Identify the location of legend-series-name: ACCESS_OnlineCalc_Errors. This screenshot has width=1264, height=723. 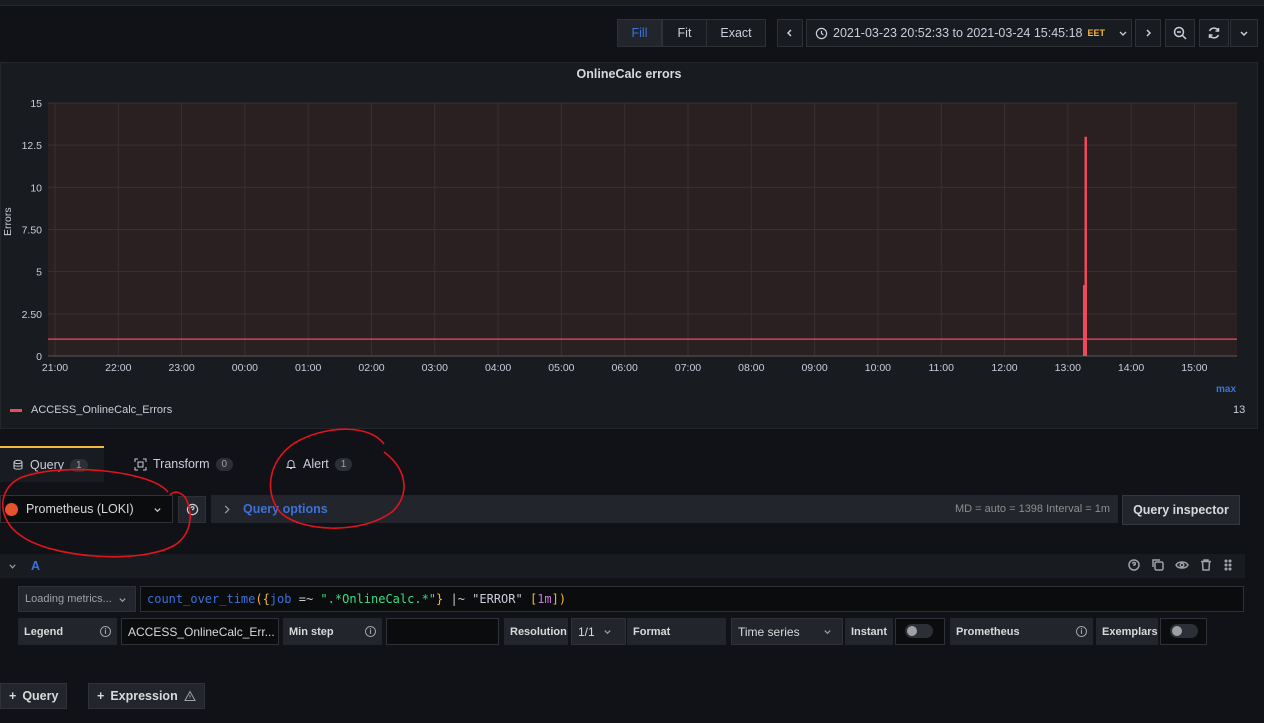
(101, 410).